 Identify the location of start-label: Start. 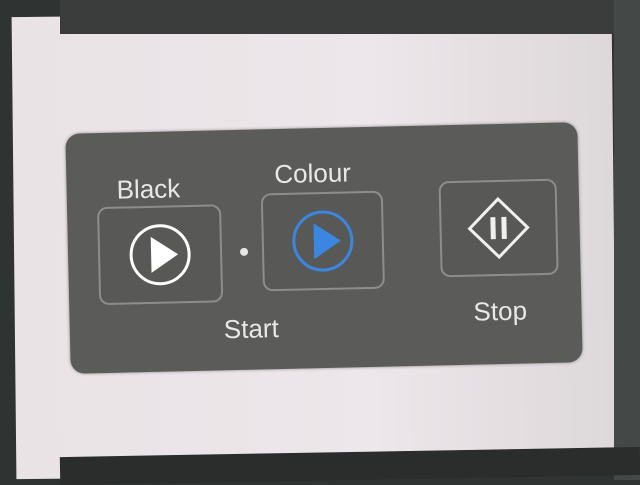
(251, 329).